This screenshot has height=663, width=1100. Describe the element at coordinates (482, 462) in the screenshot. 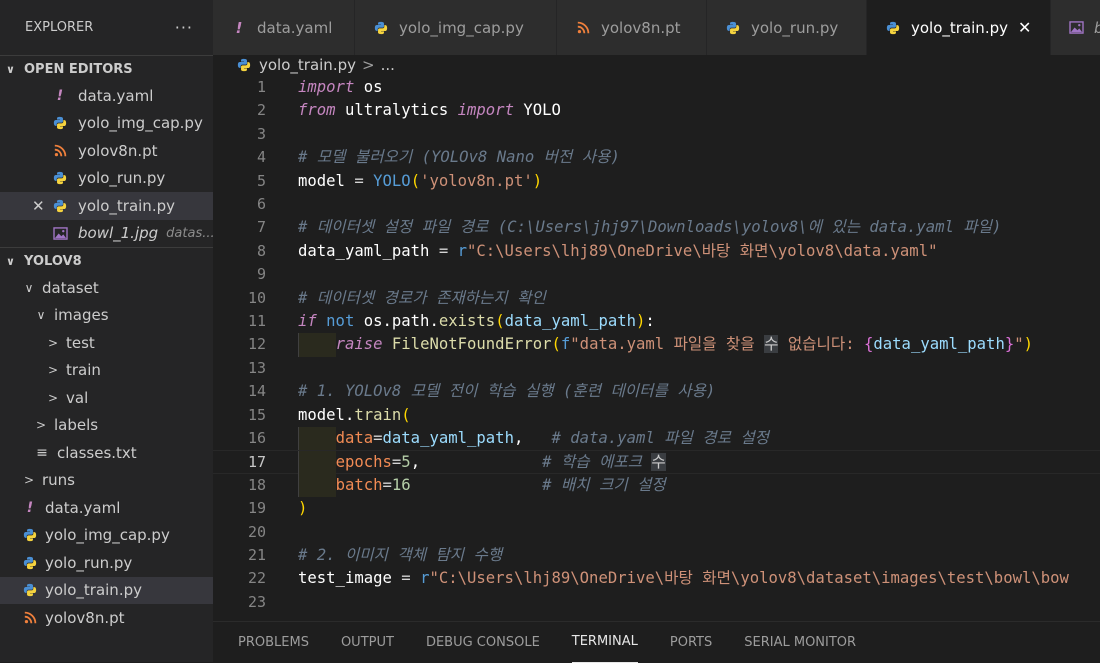

I see `code-text: epochs=5, # 학습 에포크 수` at that location.